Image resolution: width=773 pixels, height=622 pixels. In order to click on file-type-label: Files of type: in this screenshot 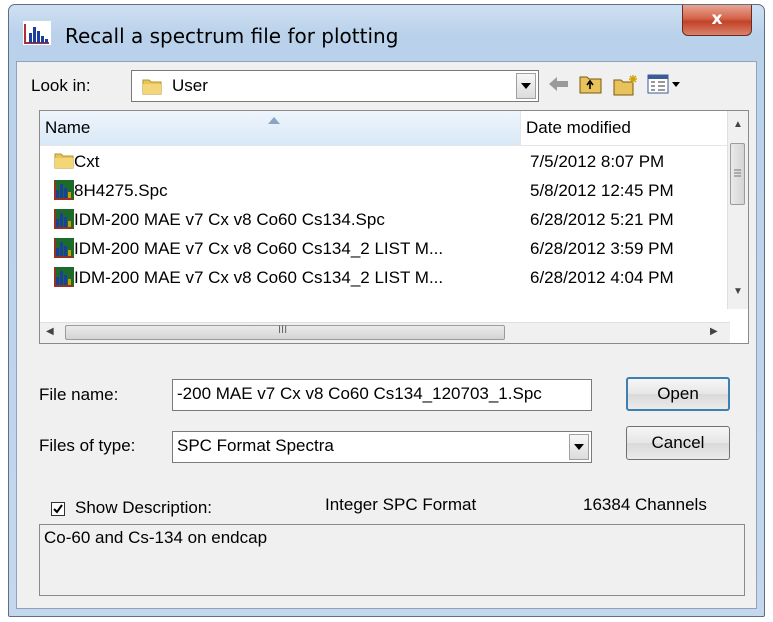, I will do `click(87, 445)`.